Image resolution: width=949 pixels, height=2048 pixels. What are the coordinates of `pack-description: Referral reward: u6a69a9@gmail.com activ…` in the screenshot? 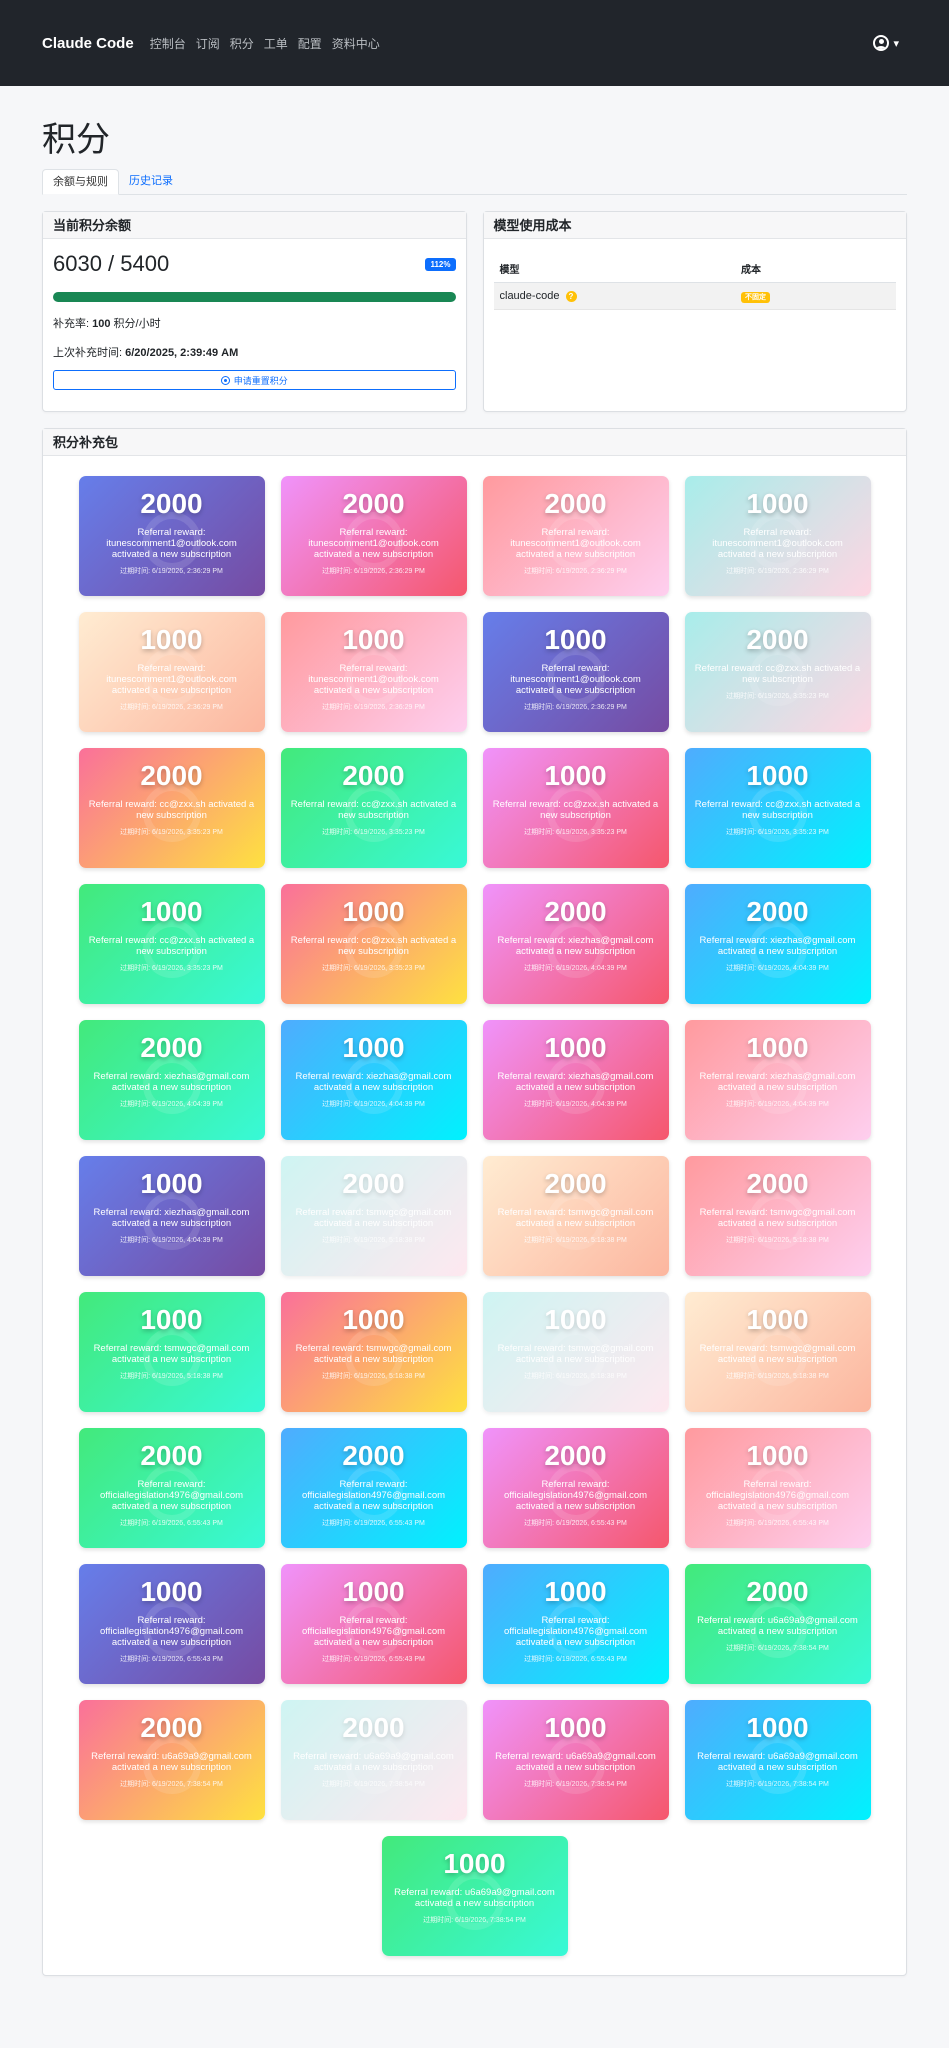 It's located at (777, 1762).